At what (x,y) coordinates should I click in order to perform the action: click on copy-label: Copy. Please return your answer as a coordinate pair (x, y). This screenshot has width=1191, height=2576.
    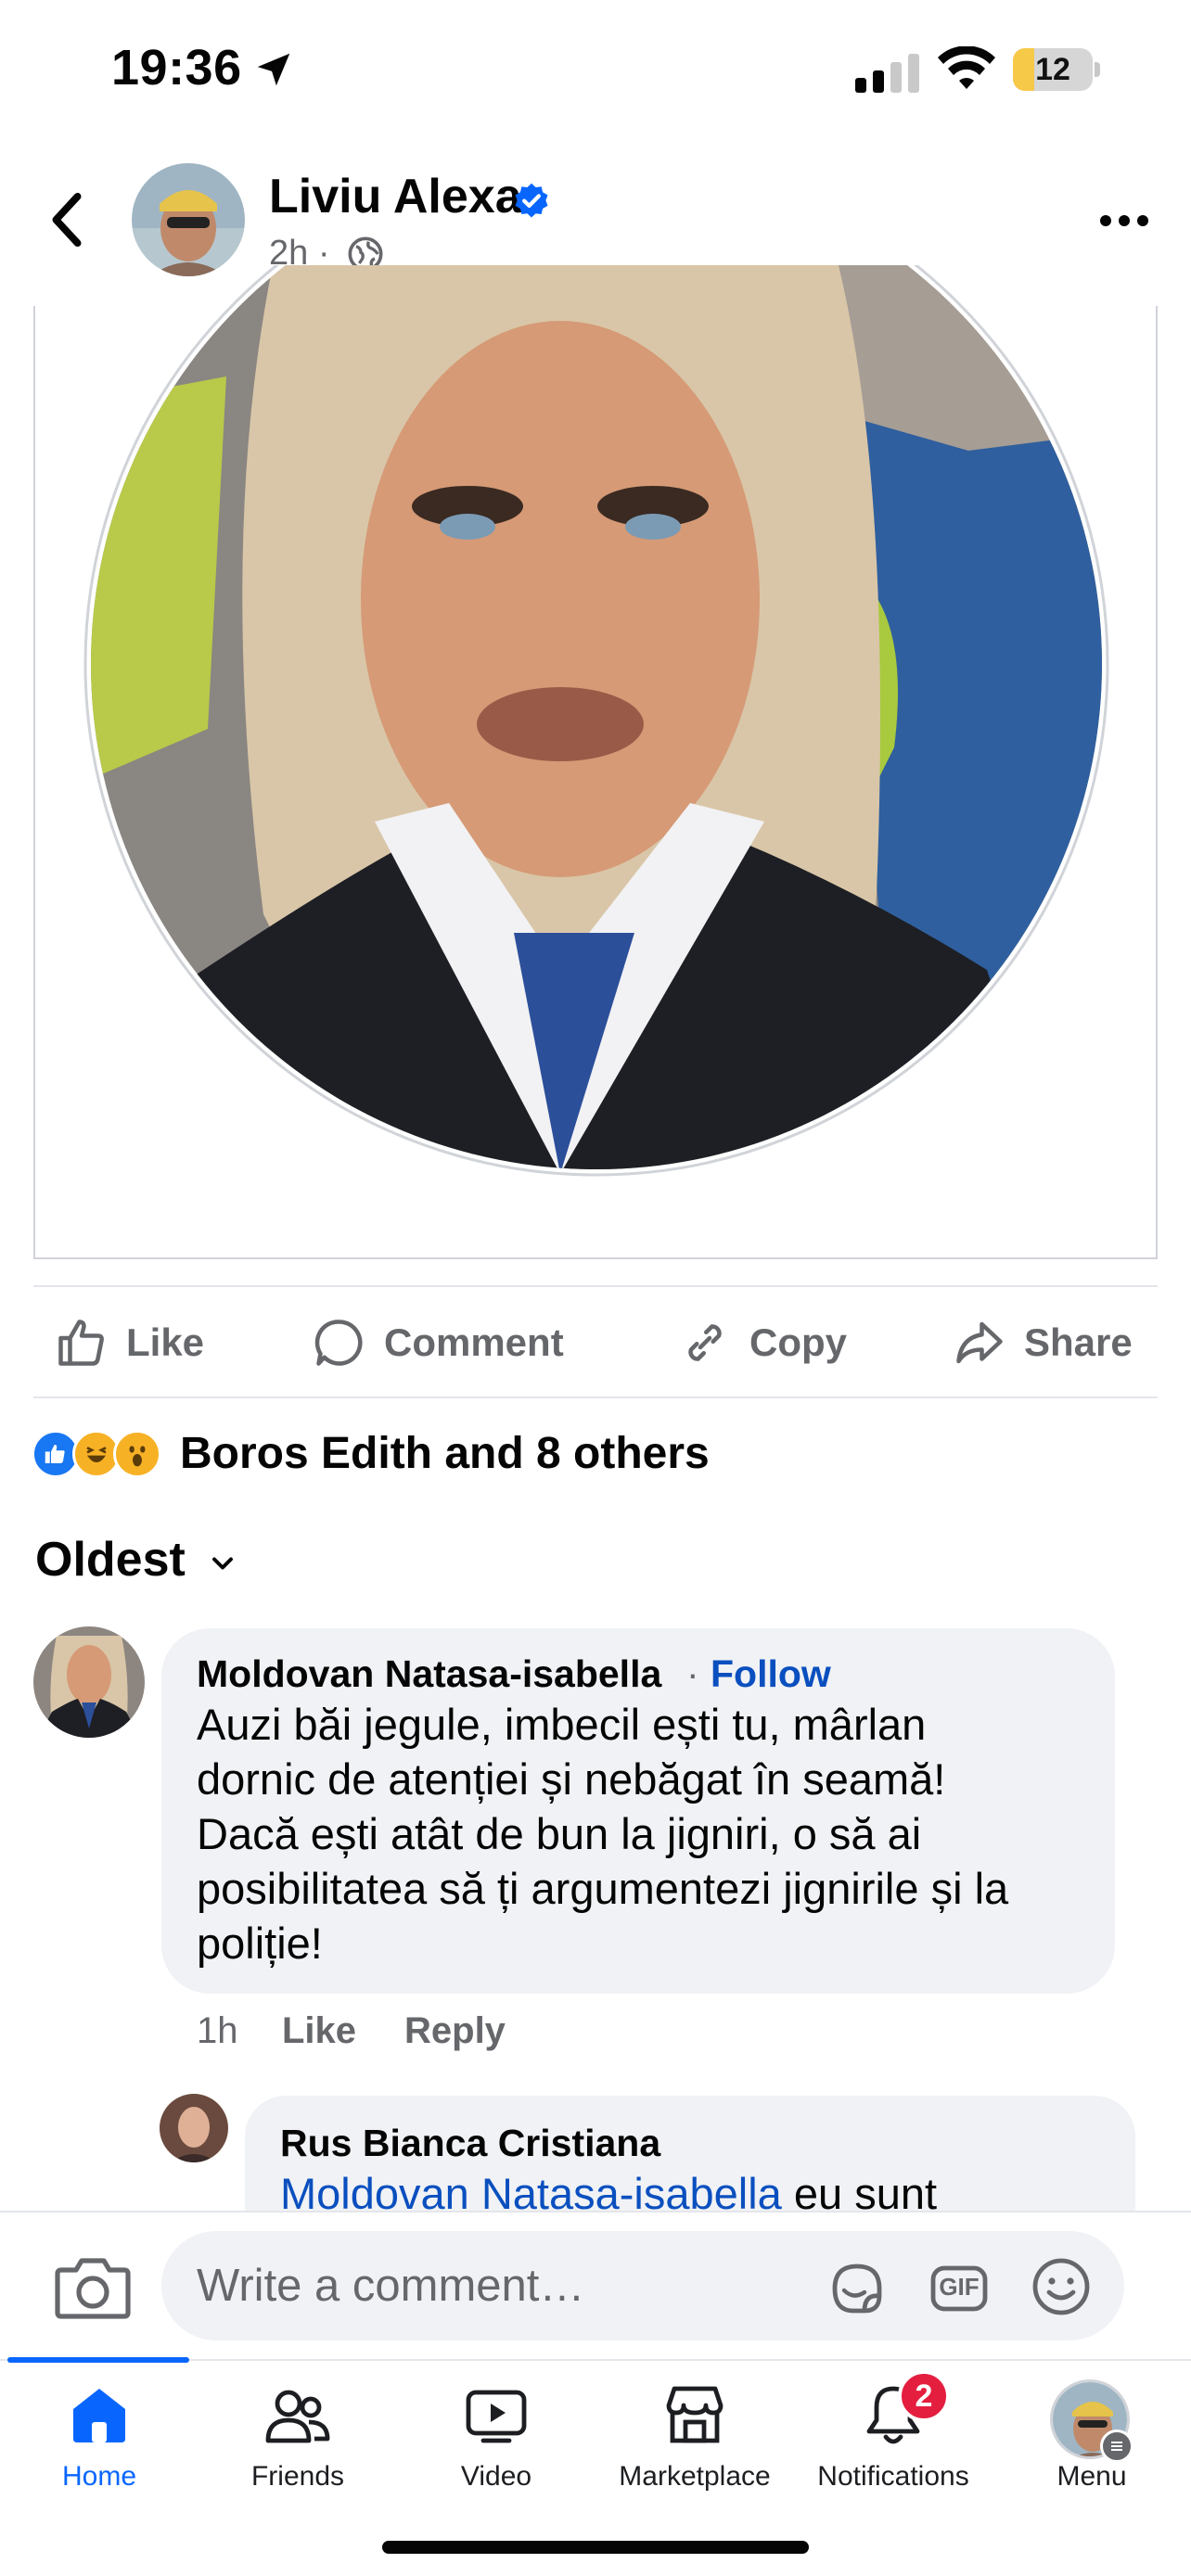
    Looking at the image, I should click on (798, 1342).